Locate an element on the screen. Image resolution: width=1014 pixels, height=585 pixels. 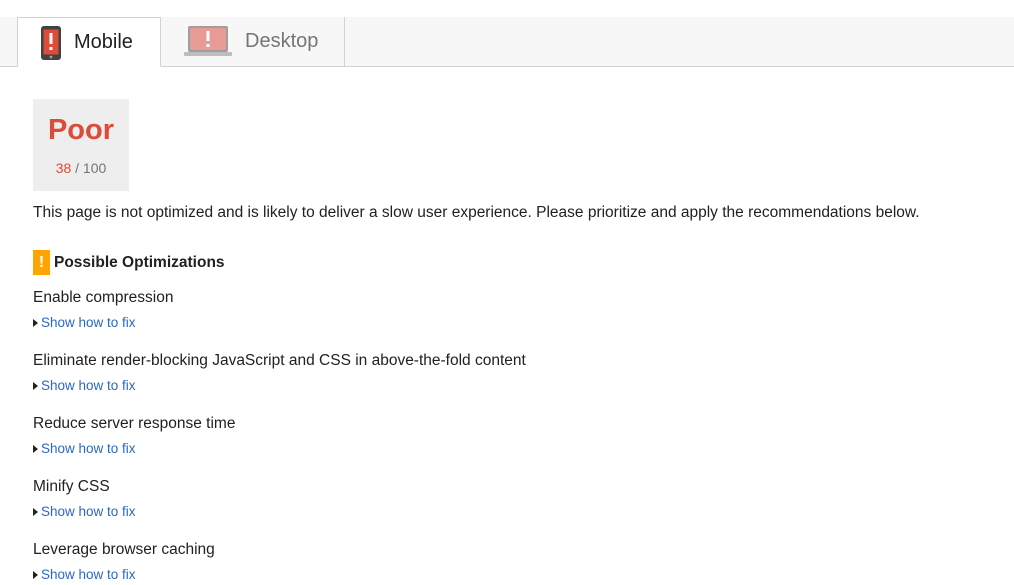
section-header: ! Possible Optimizations is located at coordinates (129, 262).